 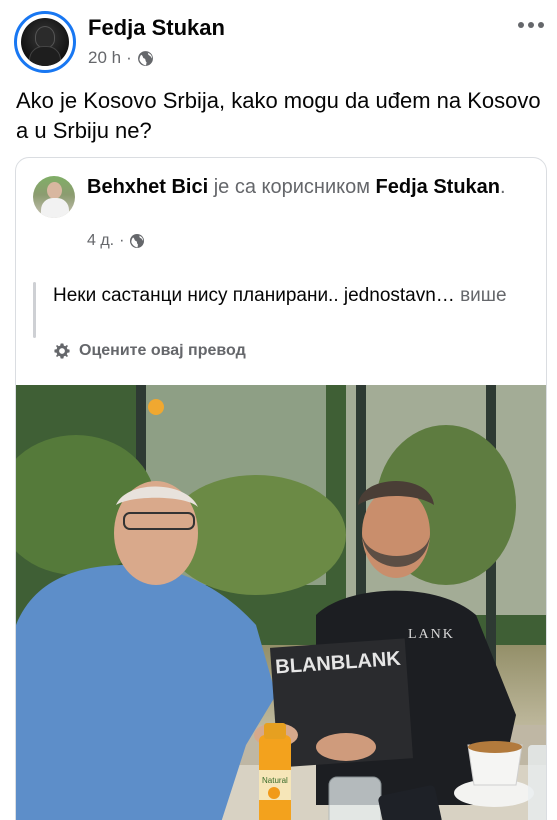 I want to click on author-name: Fedja Stukan, so click(x=156, y=28).